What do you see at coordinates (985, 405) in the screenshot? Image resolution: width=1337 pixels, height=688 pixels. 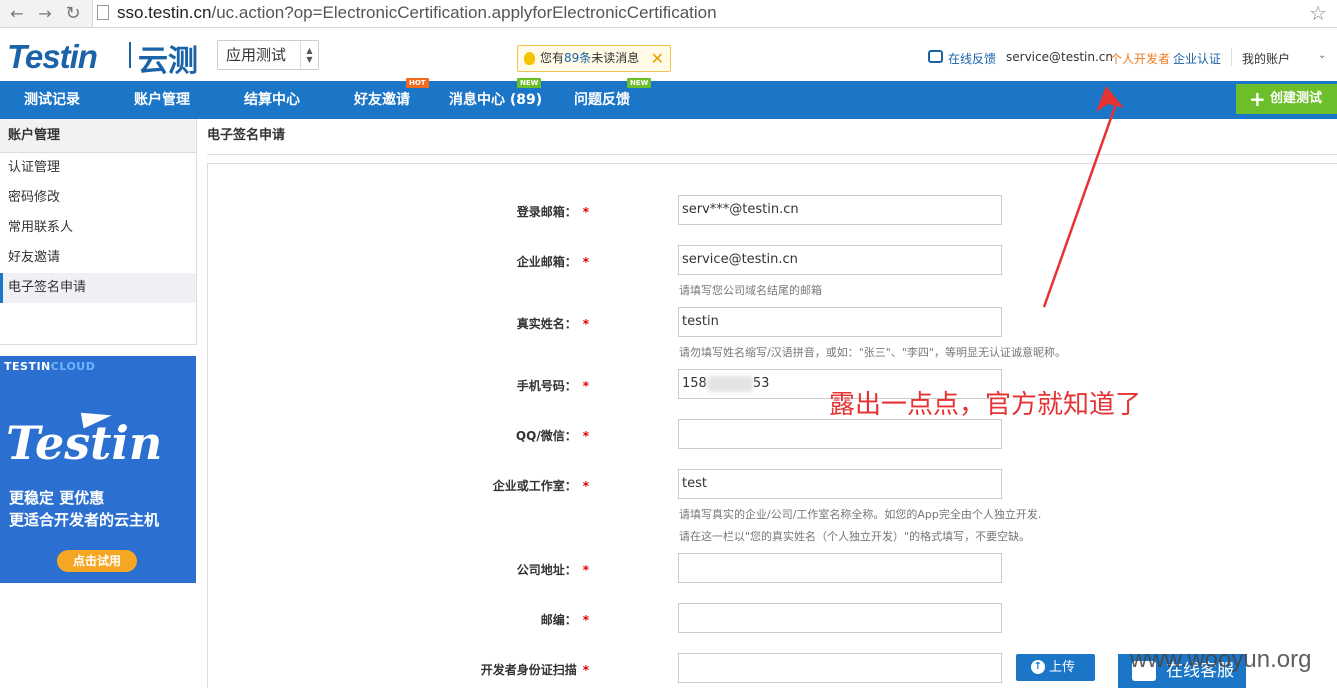 I see `annotation-text: 露出一点点，官方就知道了` at bounding box center [985, 405].